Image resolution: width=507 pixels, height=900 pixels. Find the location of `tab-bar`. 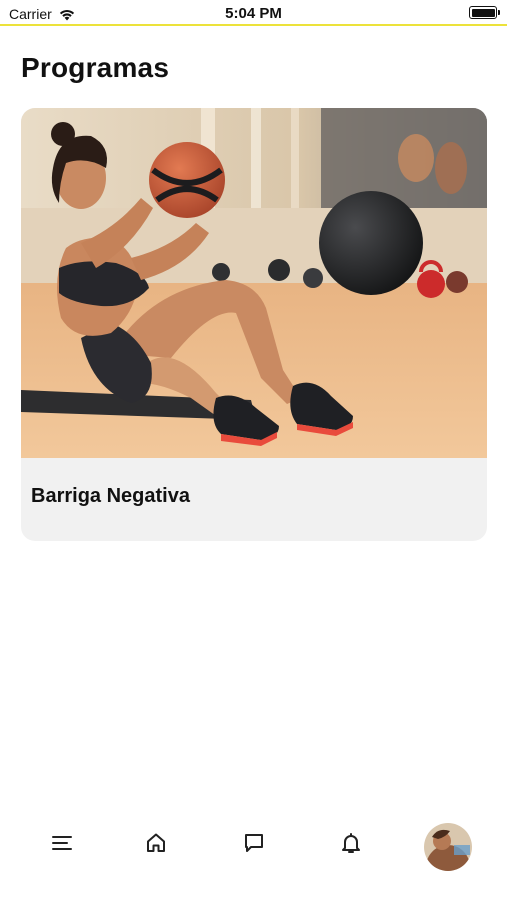

tab-bar is located at coordinates (253, 845).